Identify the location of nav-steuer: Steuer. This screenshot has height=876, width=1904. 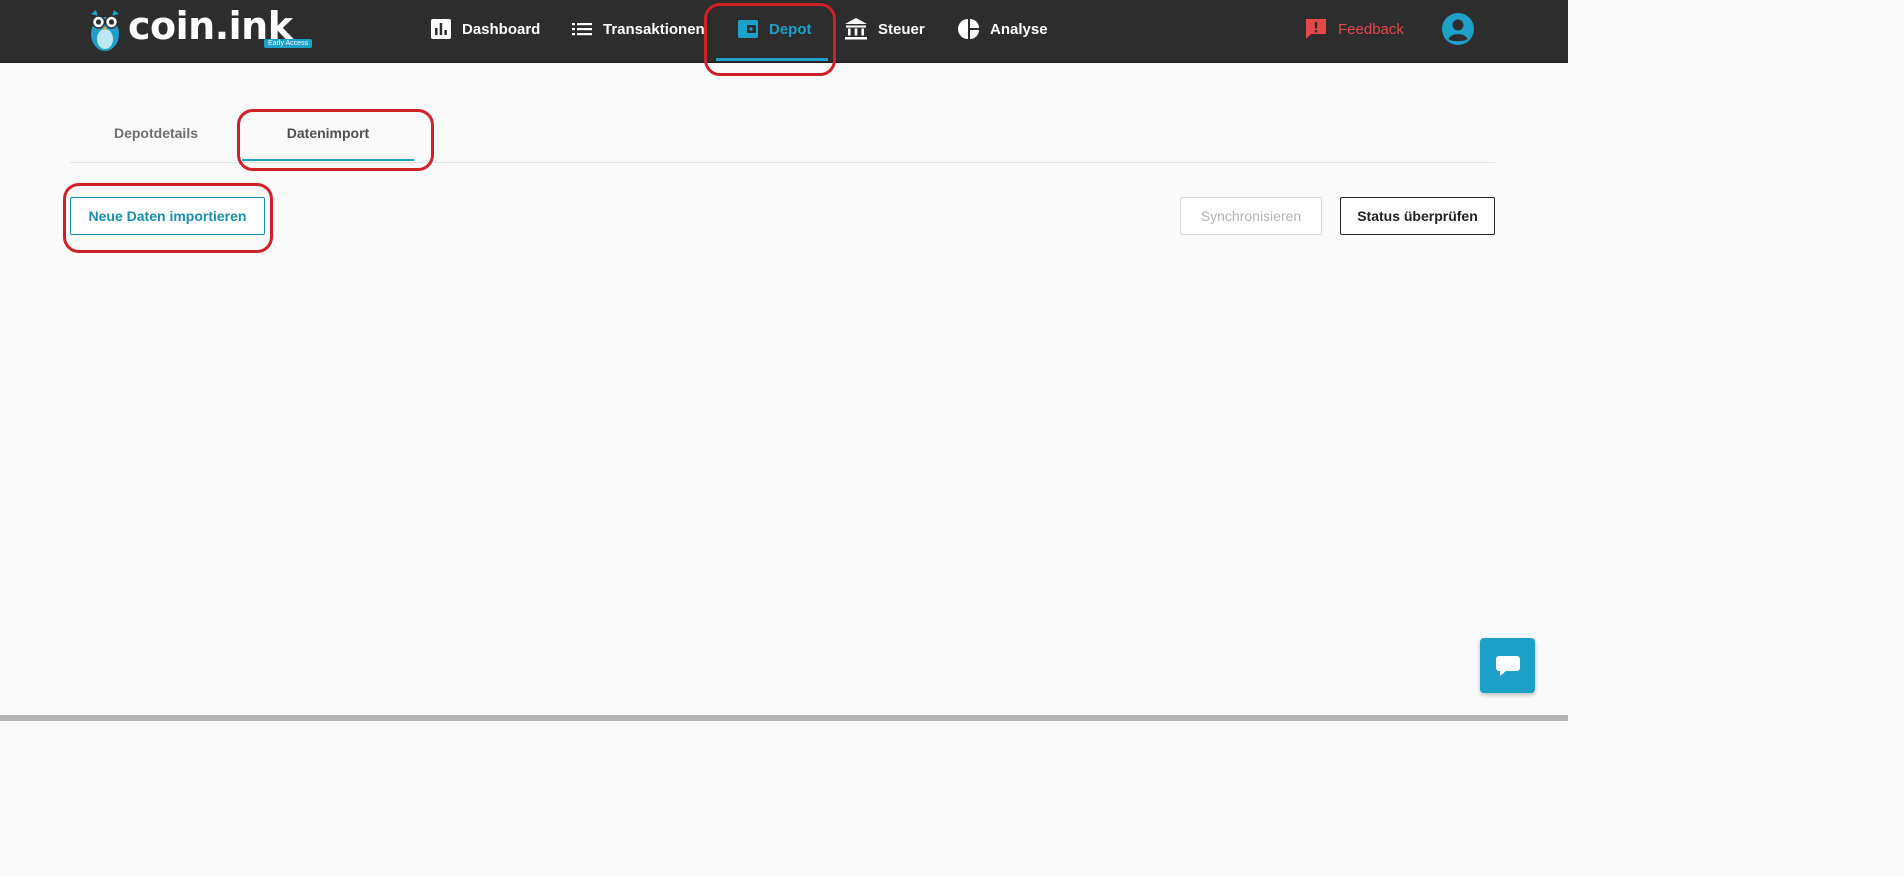
(884, 29).